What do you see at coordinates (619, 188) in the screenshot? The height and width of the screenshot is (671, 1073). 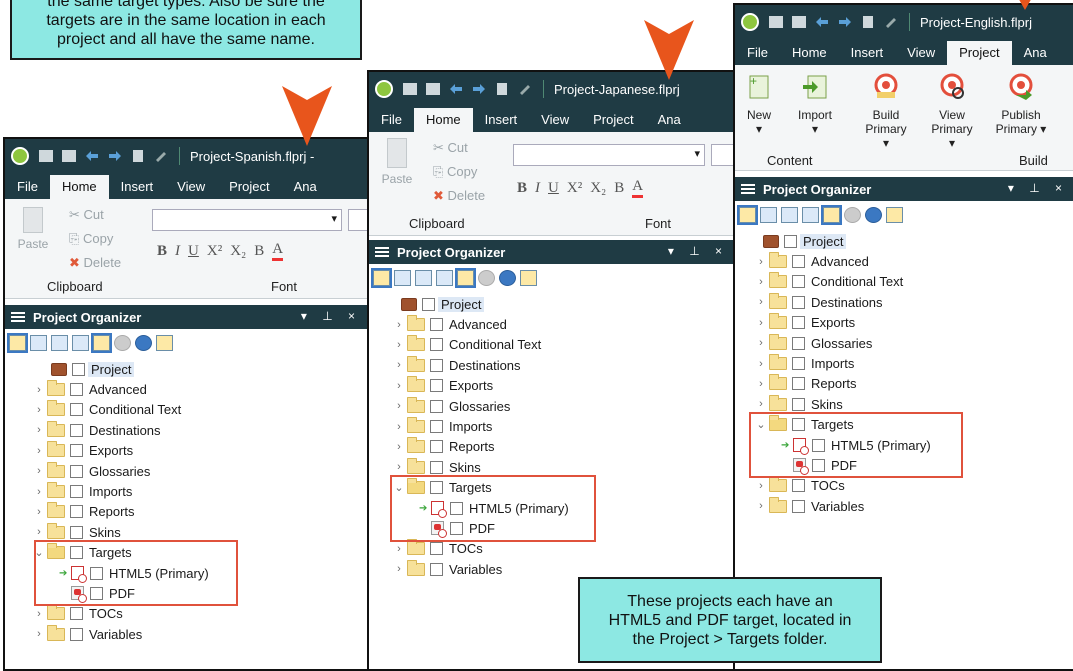 I see `clear-format-icon: B` at bounding box center [619, 188].